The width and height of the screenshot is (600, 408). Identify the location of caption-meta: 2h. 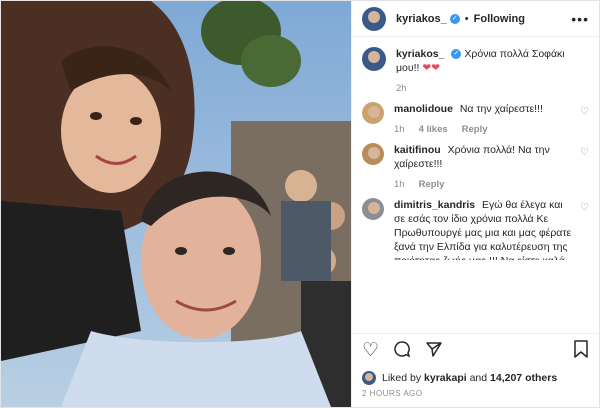
(492, 88).